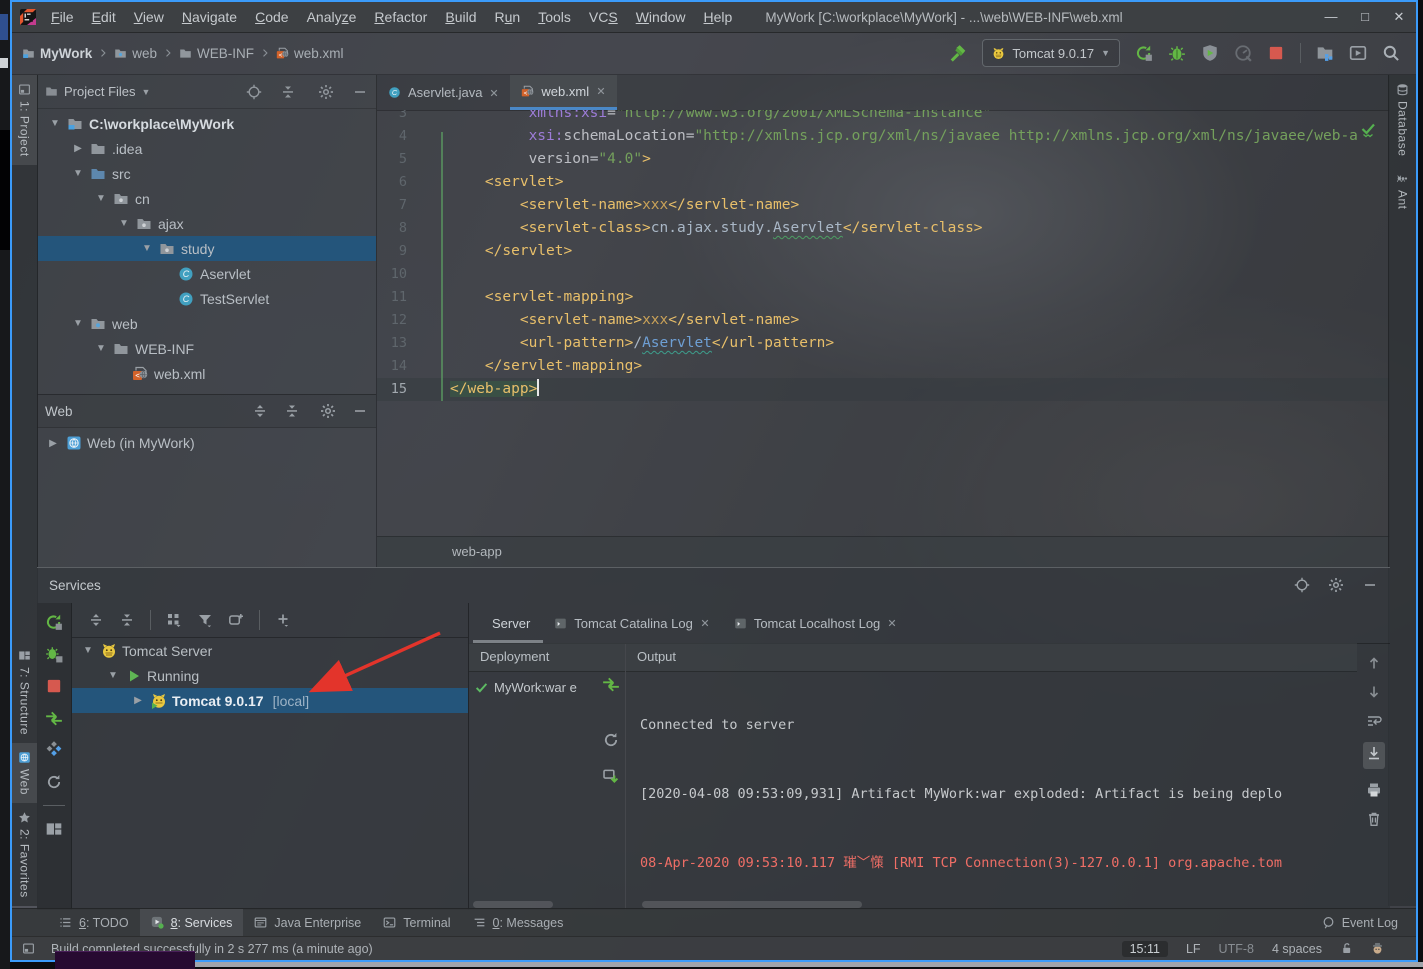 This screenshot has width=1423, height=969. I want to click on debug-server-icon, so click(54, 654).